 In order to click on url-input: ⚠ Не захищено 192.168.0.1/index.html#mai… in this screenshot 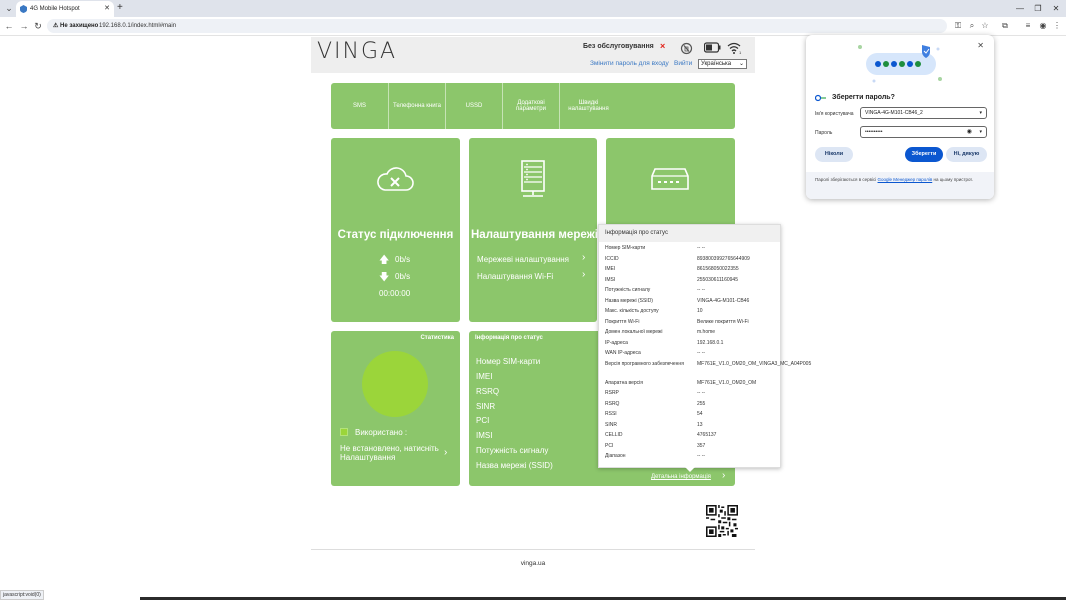, I will do `click(497, 26)`.